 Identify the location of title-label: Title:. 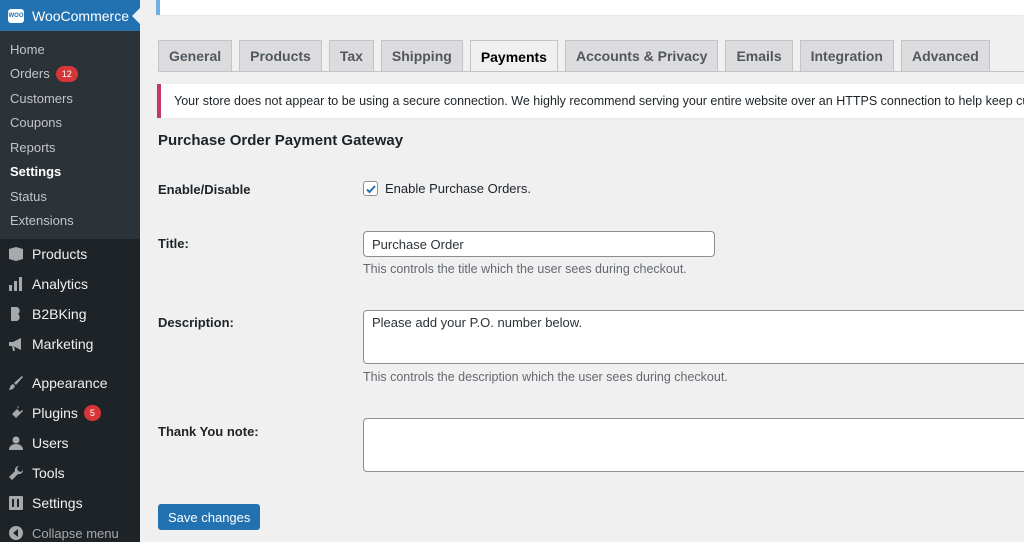
(173, 243).